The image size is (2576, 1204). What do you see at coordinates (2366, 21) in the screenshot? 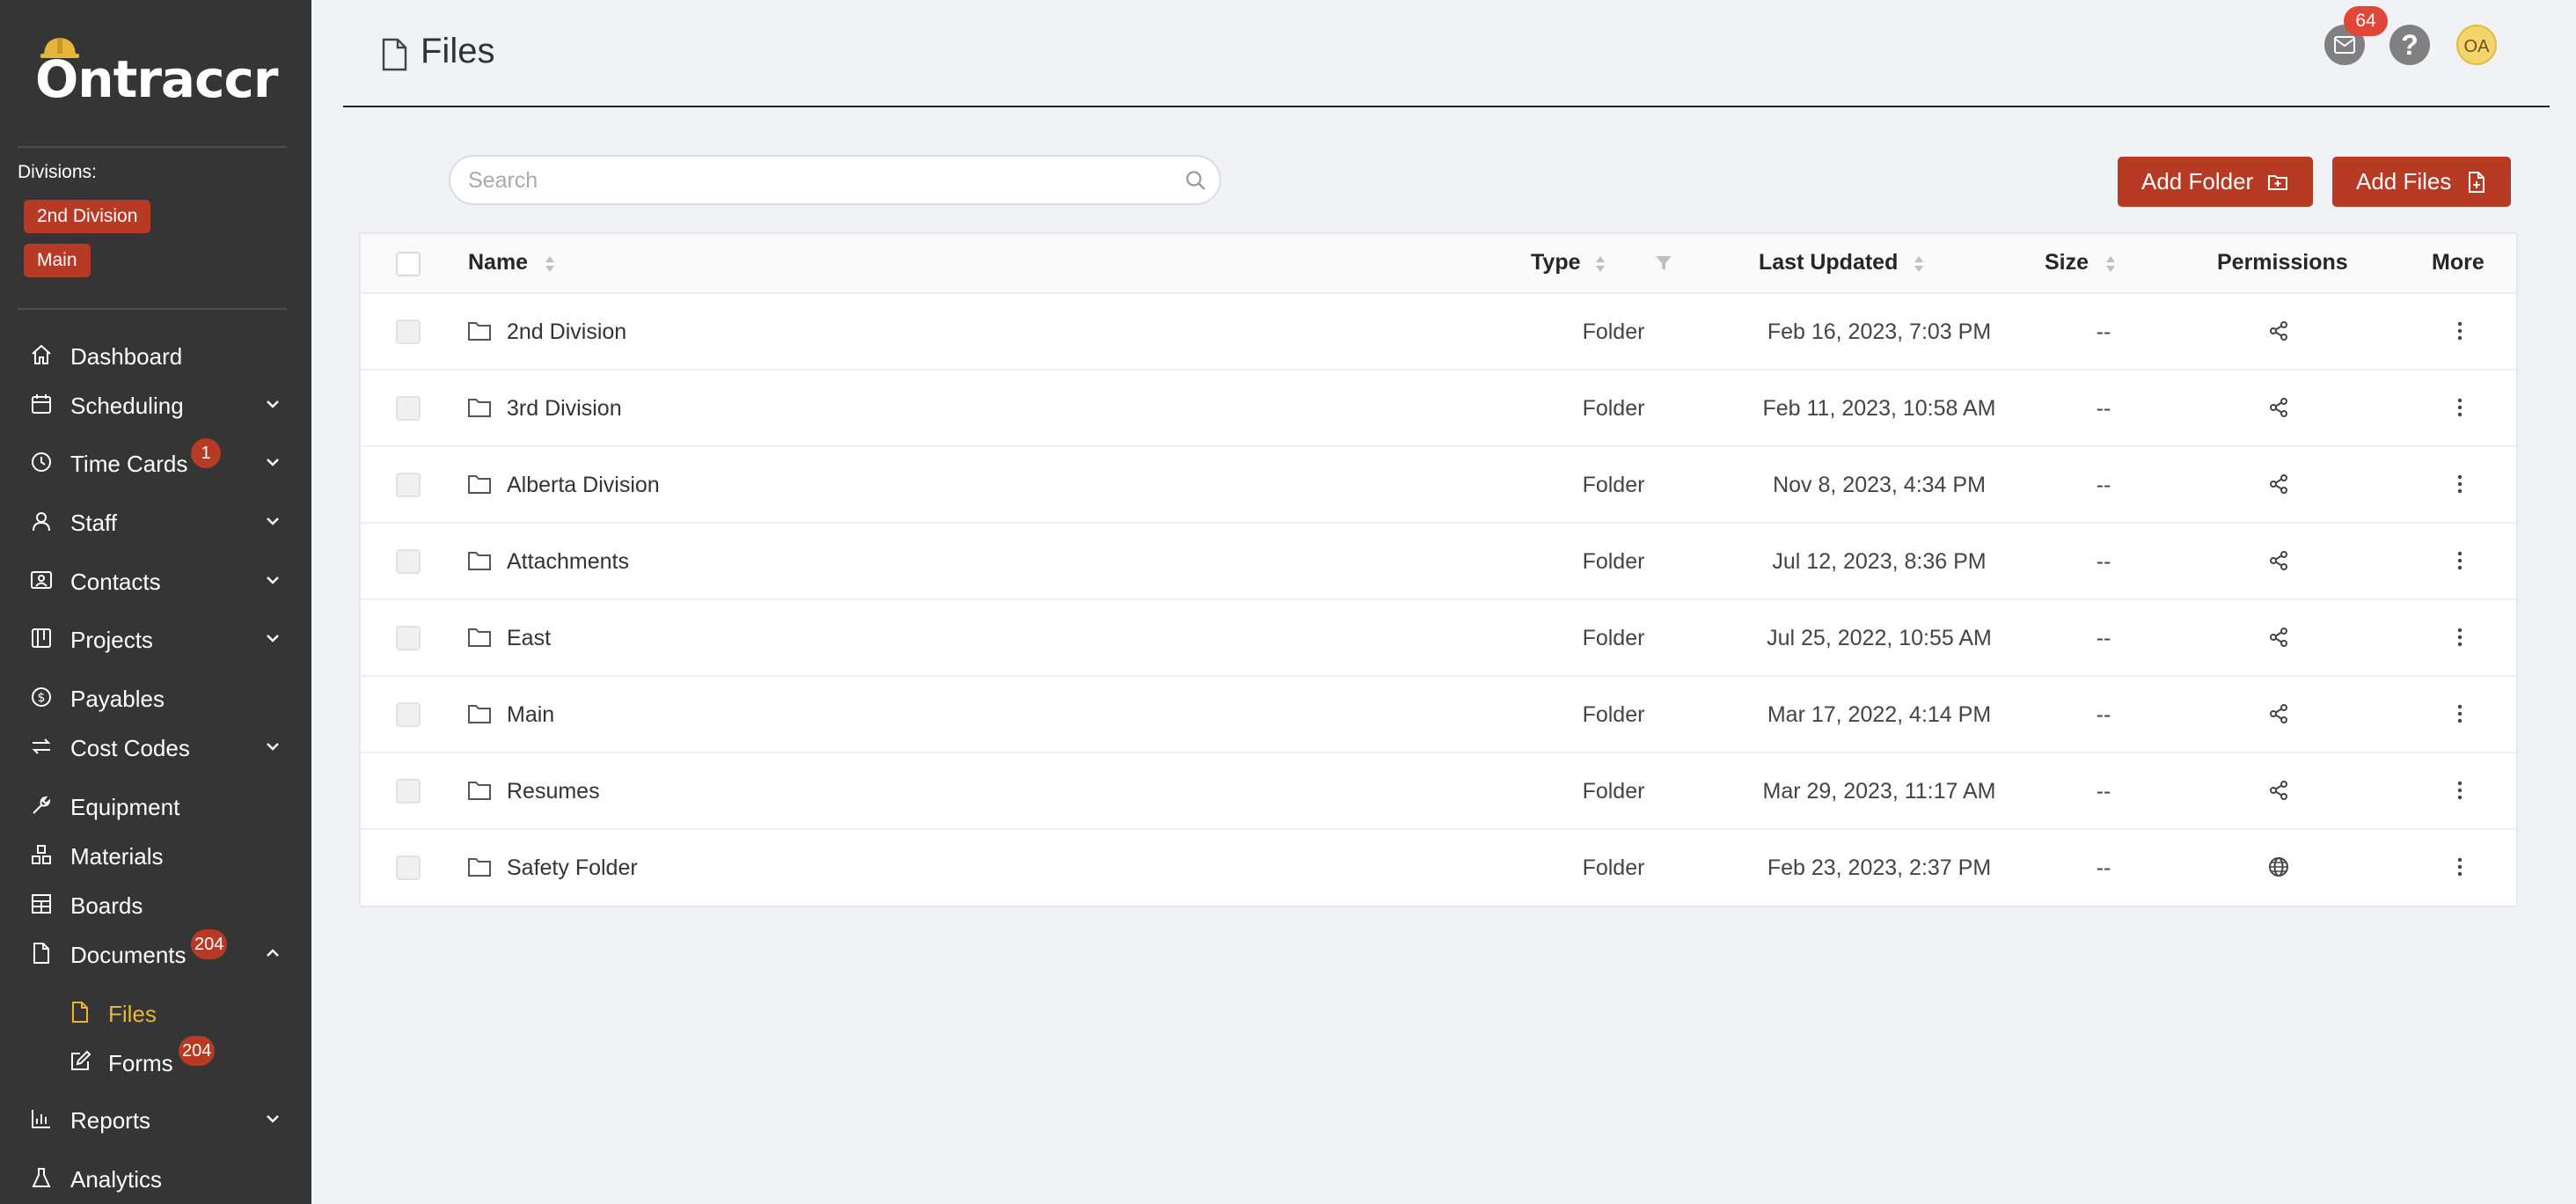
I see `notifications-badge: 64` at bounding box center [2366, 21].